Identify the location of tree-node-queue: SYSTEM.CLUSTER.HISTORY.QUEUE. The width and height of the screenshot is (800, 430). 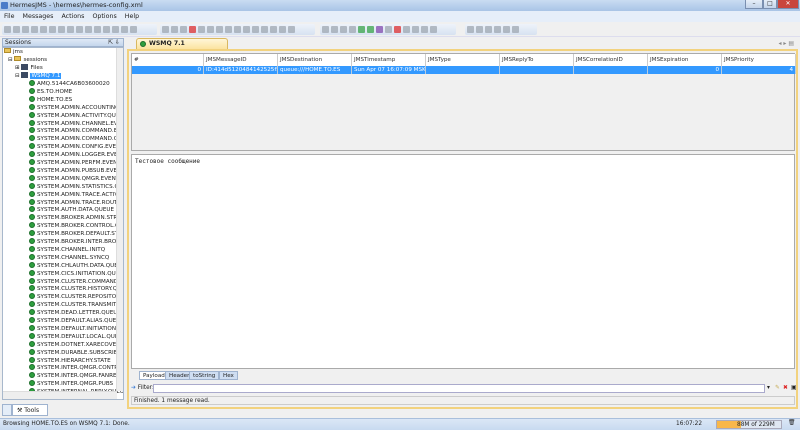
(76, 289).